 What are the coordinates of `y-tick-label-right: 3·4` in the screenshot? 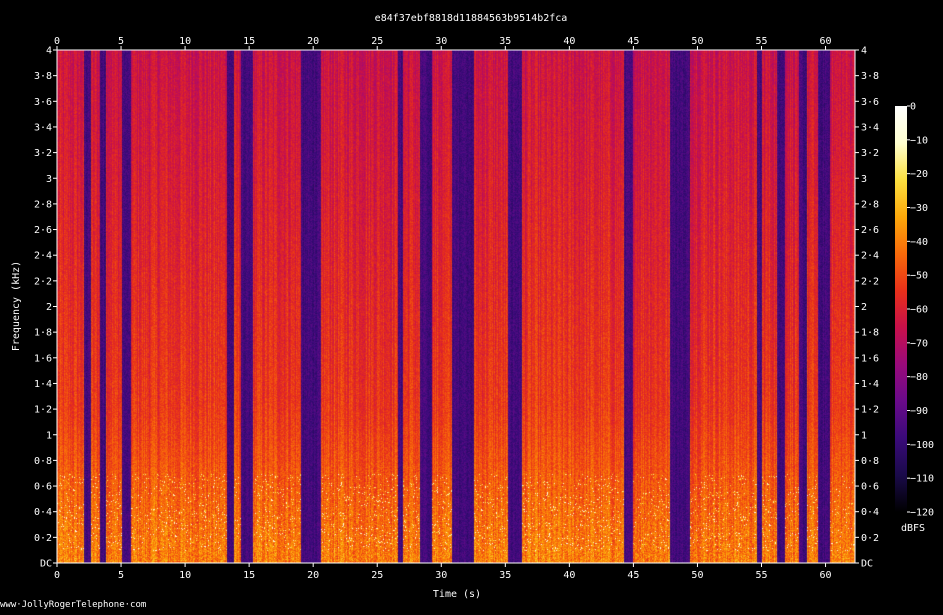 It's located at (870, 127).